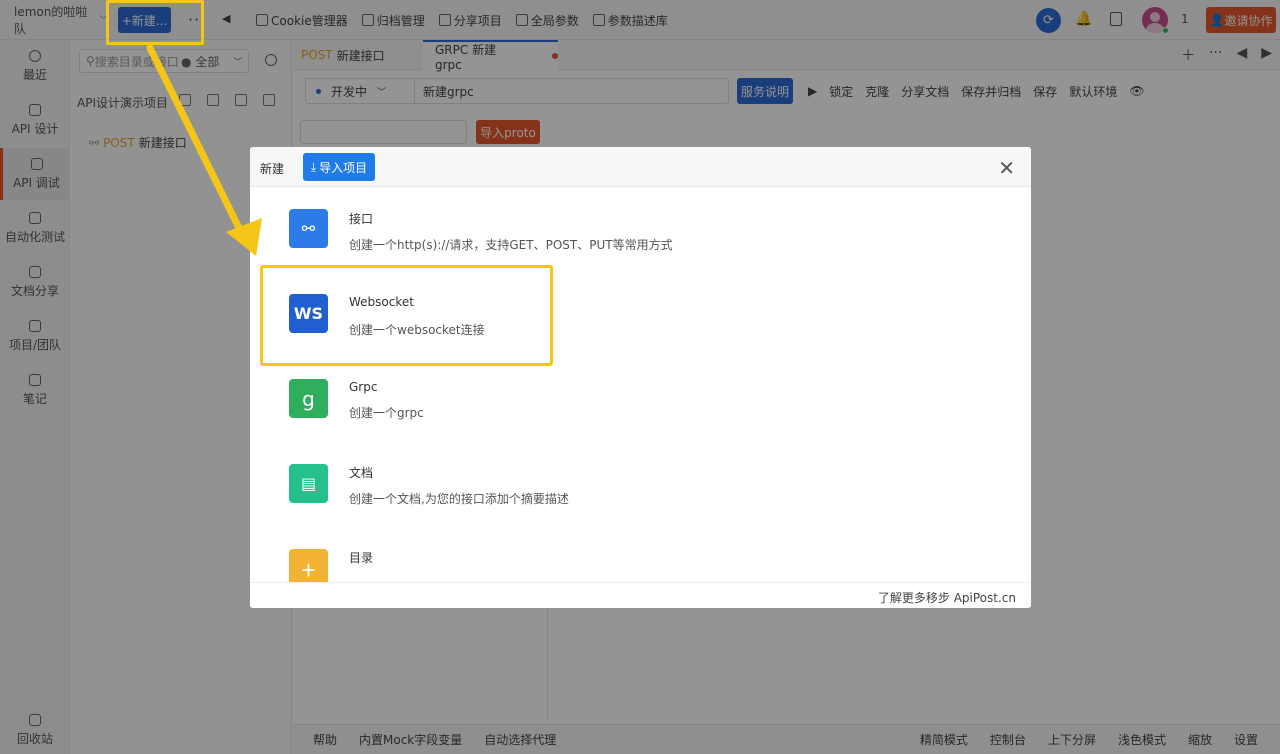 The height and width of the screenshot is (754, 1280). What do you see at coordinates (640, 409) in the screenshot?
I see `option-grpc: g Grpc 创建一个grpc` at bounding box center [640, 409].